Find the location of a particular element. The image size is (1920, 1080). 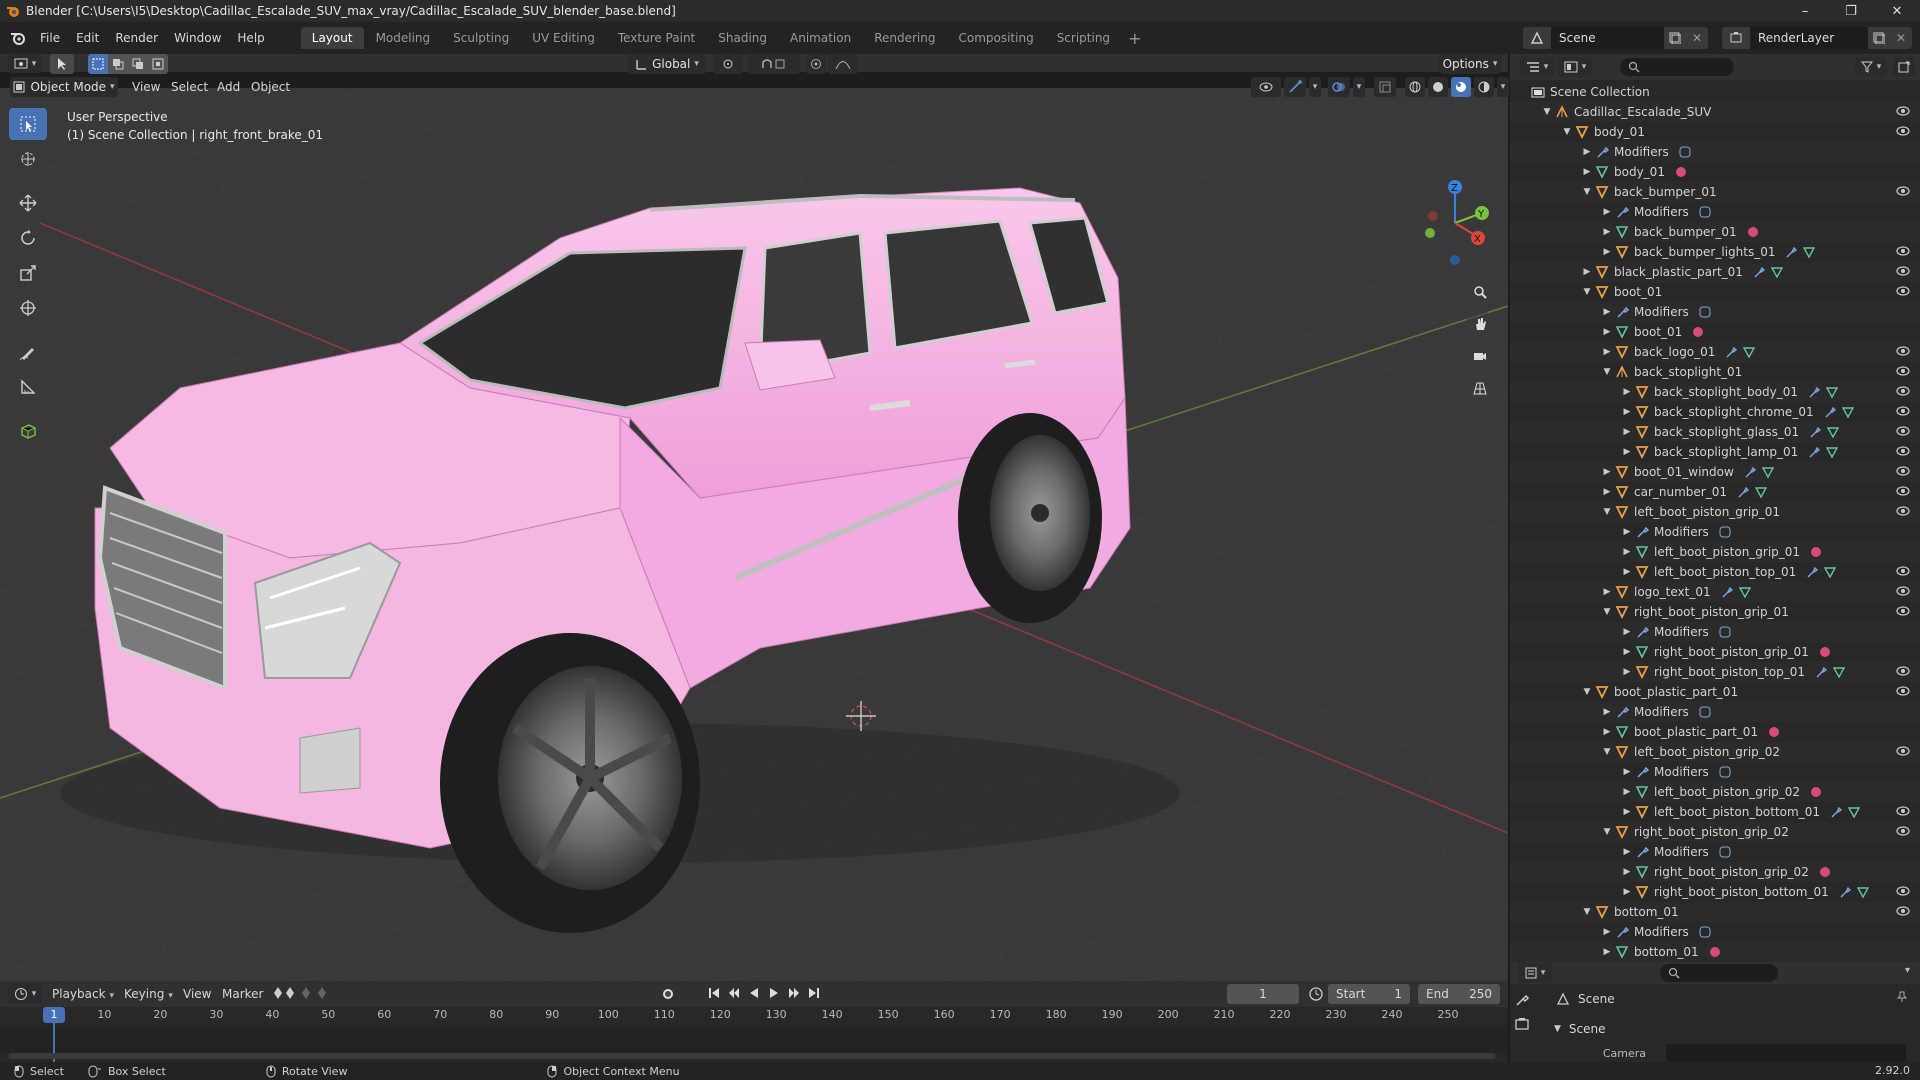

outliner-row: ▶ logo_text_01 is located at coordinates (1715, 592).